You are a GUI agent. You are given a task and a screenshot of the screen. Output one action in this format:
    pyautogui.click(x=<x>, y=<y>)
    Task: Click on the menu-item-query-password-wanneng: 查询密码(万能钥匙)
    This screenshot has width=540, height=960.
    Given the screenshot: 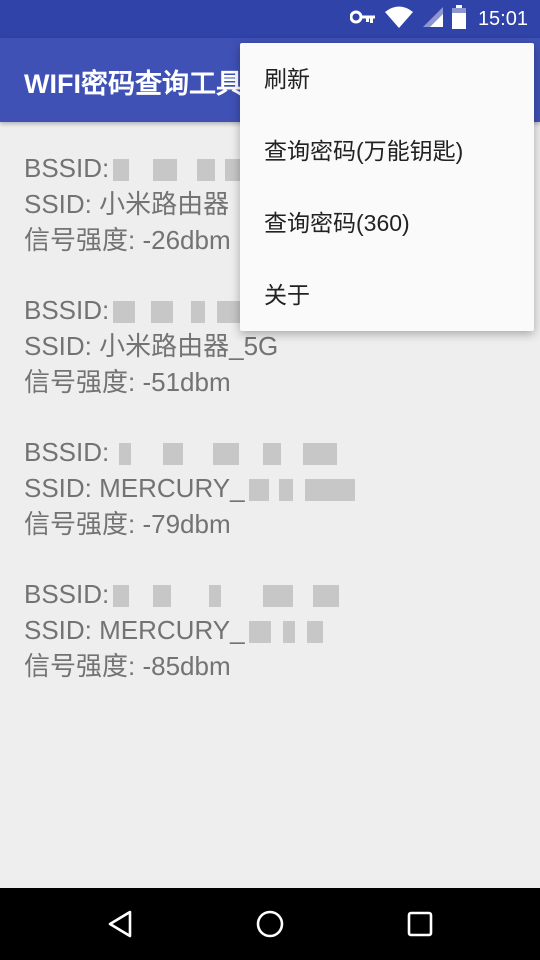 What is the action you would take?
    pyautogui.click(x=387, y=151)
    